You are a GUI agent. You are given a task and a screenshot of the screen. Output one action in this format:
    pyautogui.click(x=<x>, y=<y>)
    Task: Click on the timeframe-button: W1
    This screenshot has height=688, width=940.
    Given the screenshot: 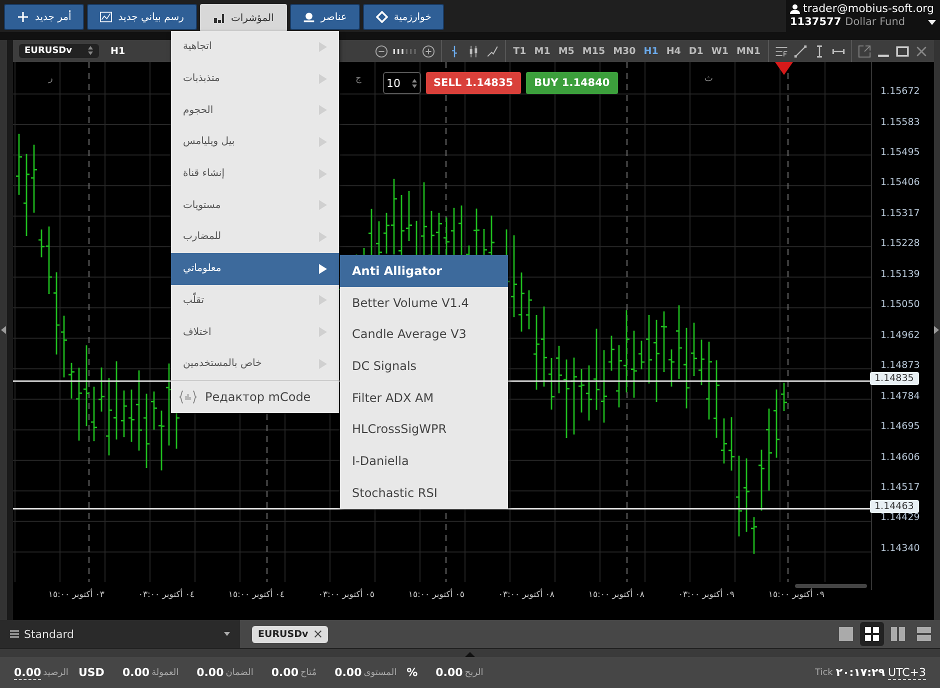 What is the action you would take?
    pyautogui.click(x=720, y=51)
    